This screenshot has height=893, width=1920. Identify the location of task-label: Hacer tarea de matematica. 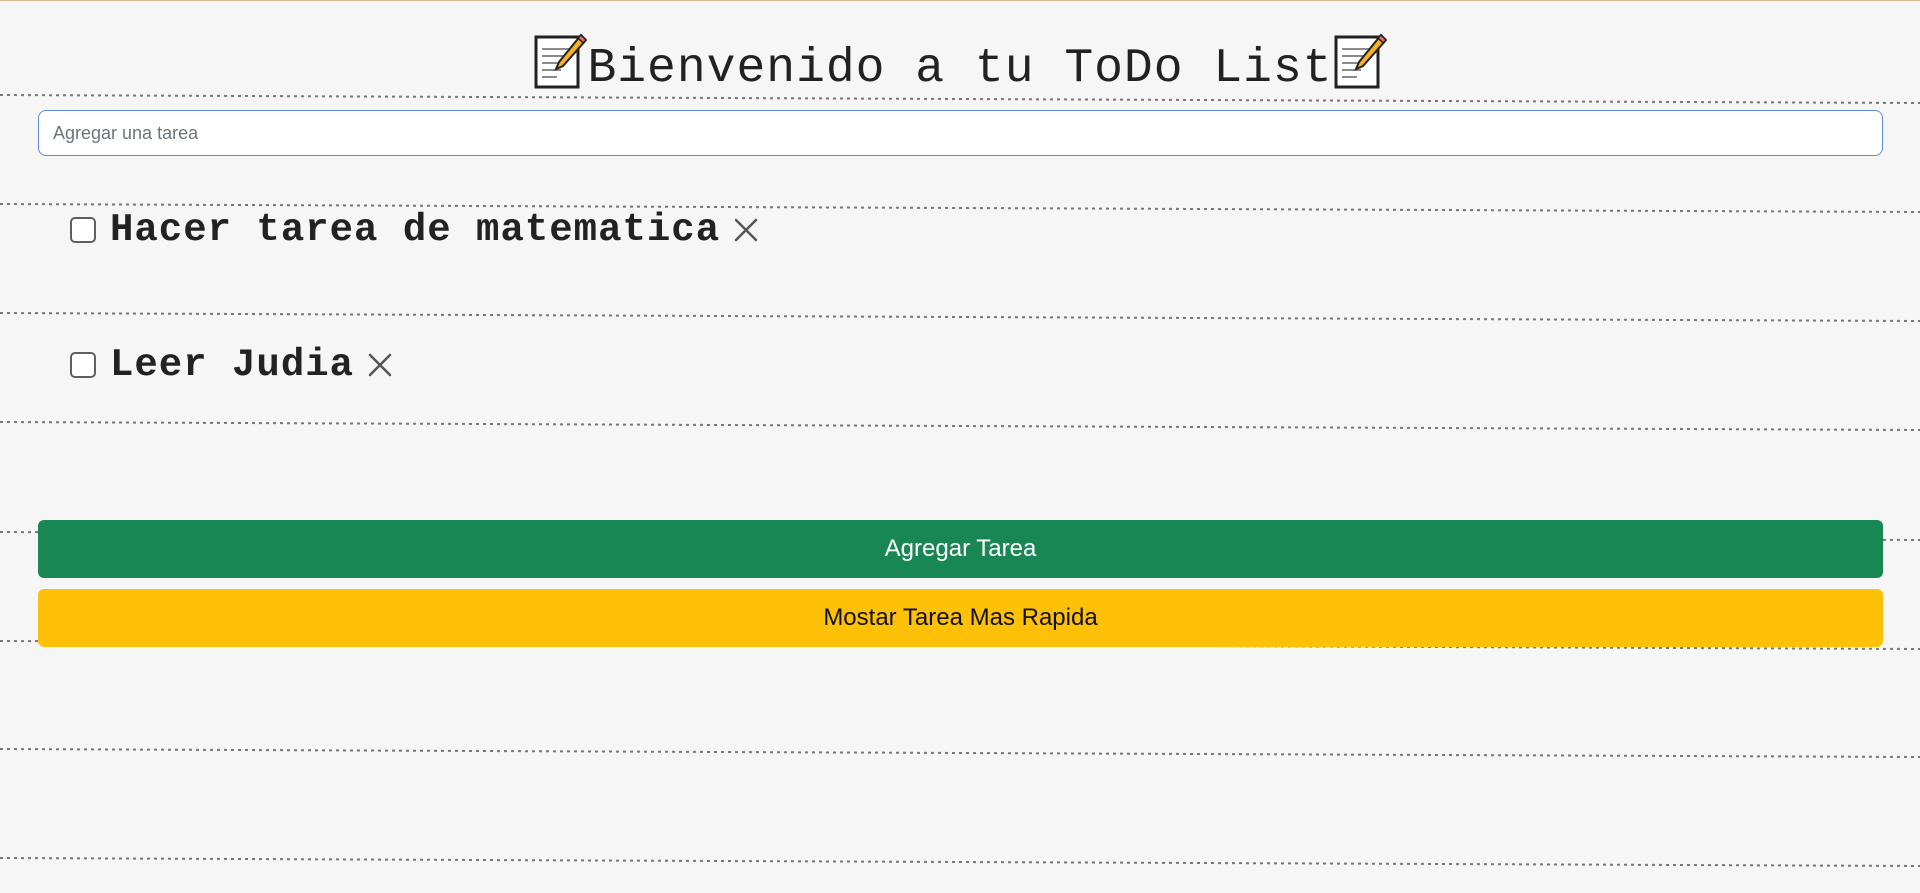
(415, 230).